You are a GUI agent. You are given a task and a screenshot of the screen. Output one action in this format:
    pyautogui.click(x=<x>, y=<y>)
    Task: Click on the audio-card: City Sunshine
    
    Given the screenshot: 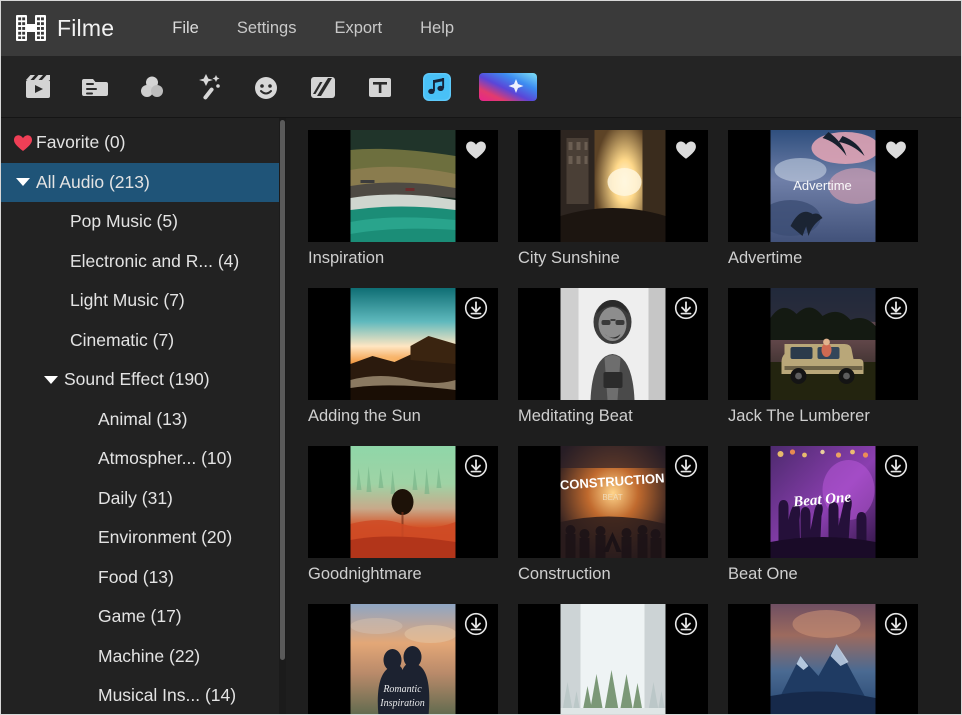 What is the action you would take?
    pyautogui.click(x=613, y=199)
    